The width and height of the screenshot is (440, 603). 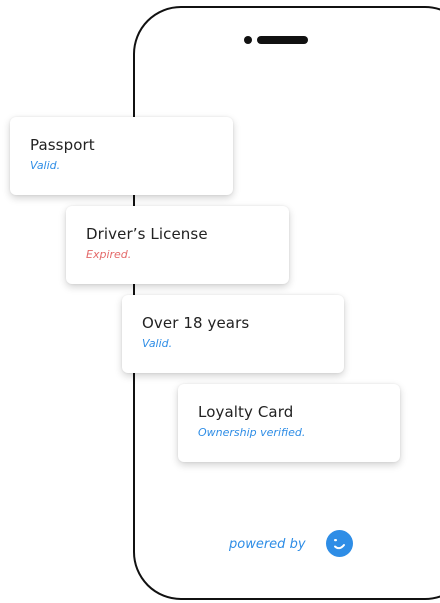 I want to click on speaker-bar, so click(x=282, y=40).